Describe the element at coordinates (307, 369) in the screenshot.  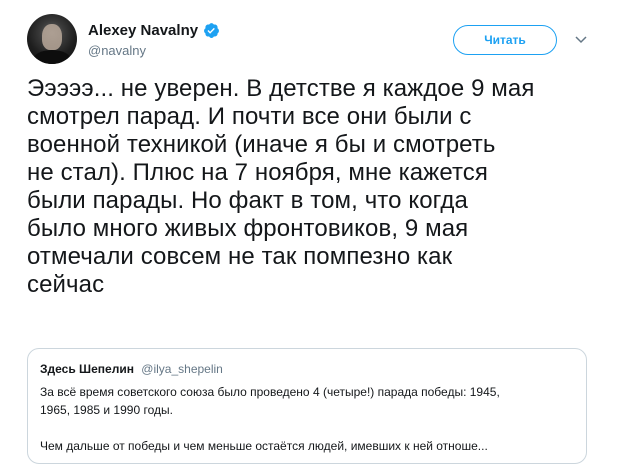
I see `quoted-tweet-header: Здесь Шепелин @ilya_shepelin` at that location.